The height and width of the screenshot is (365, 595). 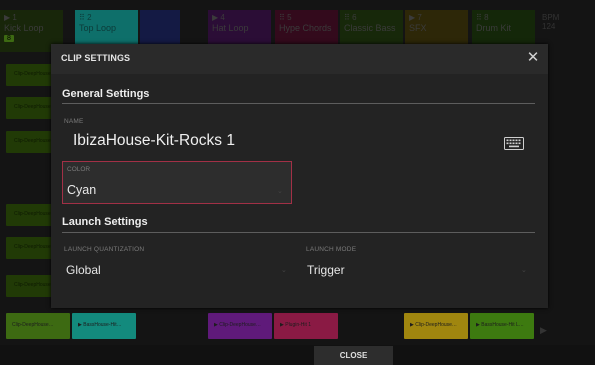 What do you see at coordinates (82, 190) in the screenshot?
I see `color-value: Cyan` at bounding box center [82, 190].